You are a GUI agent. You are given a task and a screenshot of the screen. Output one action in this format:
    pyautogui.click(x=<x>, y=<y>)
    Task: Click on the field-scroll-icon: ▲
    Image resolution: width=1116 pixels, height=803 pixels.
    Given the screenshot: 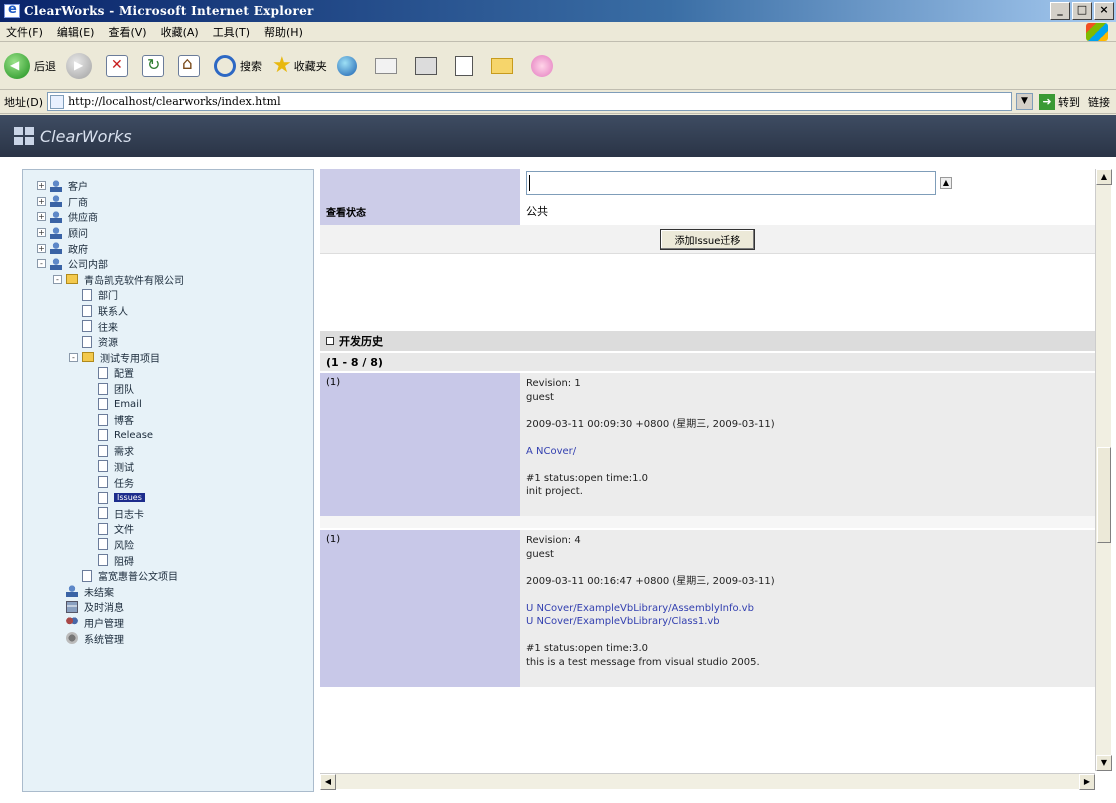 What is the action you would take?
    pyautogui.click(x=946, y=183)
    